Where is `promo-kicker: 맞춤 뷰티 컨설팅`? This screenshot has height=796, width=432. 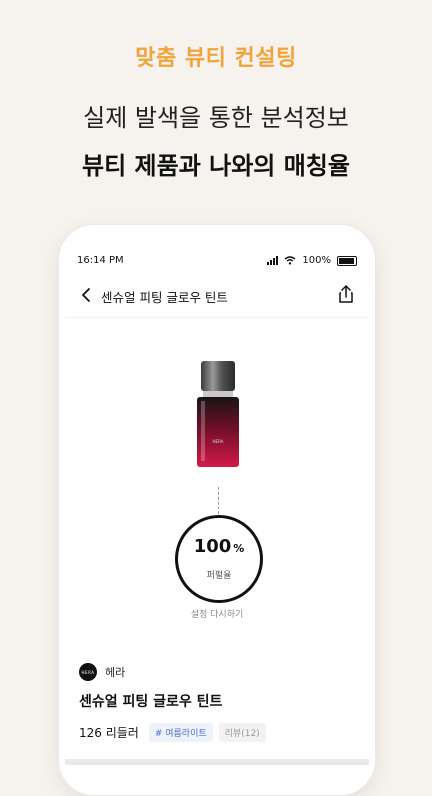 promo-kicker: 맞춤 뷰티 컨설팅 is located at coordinates (216, 58).